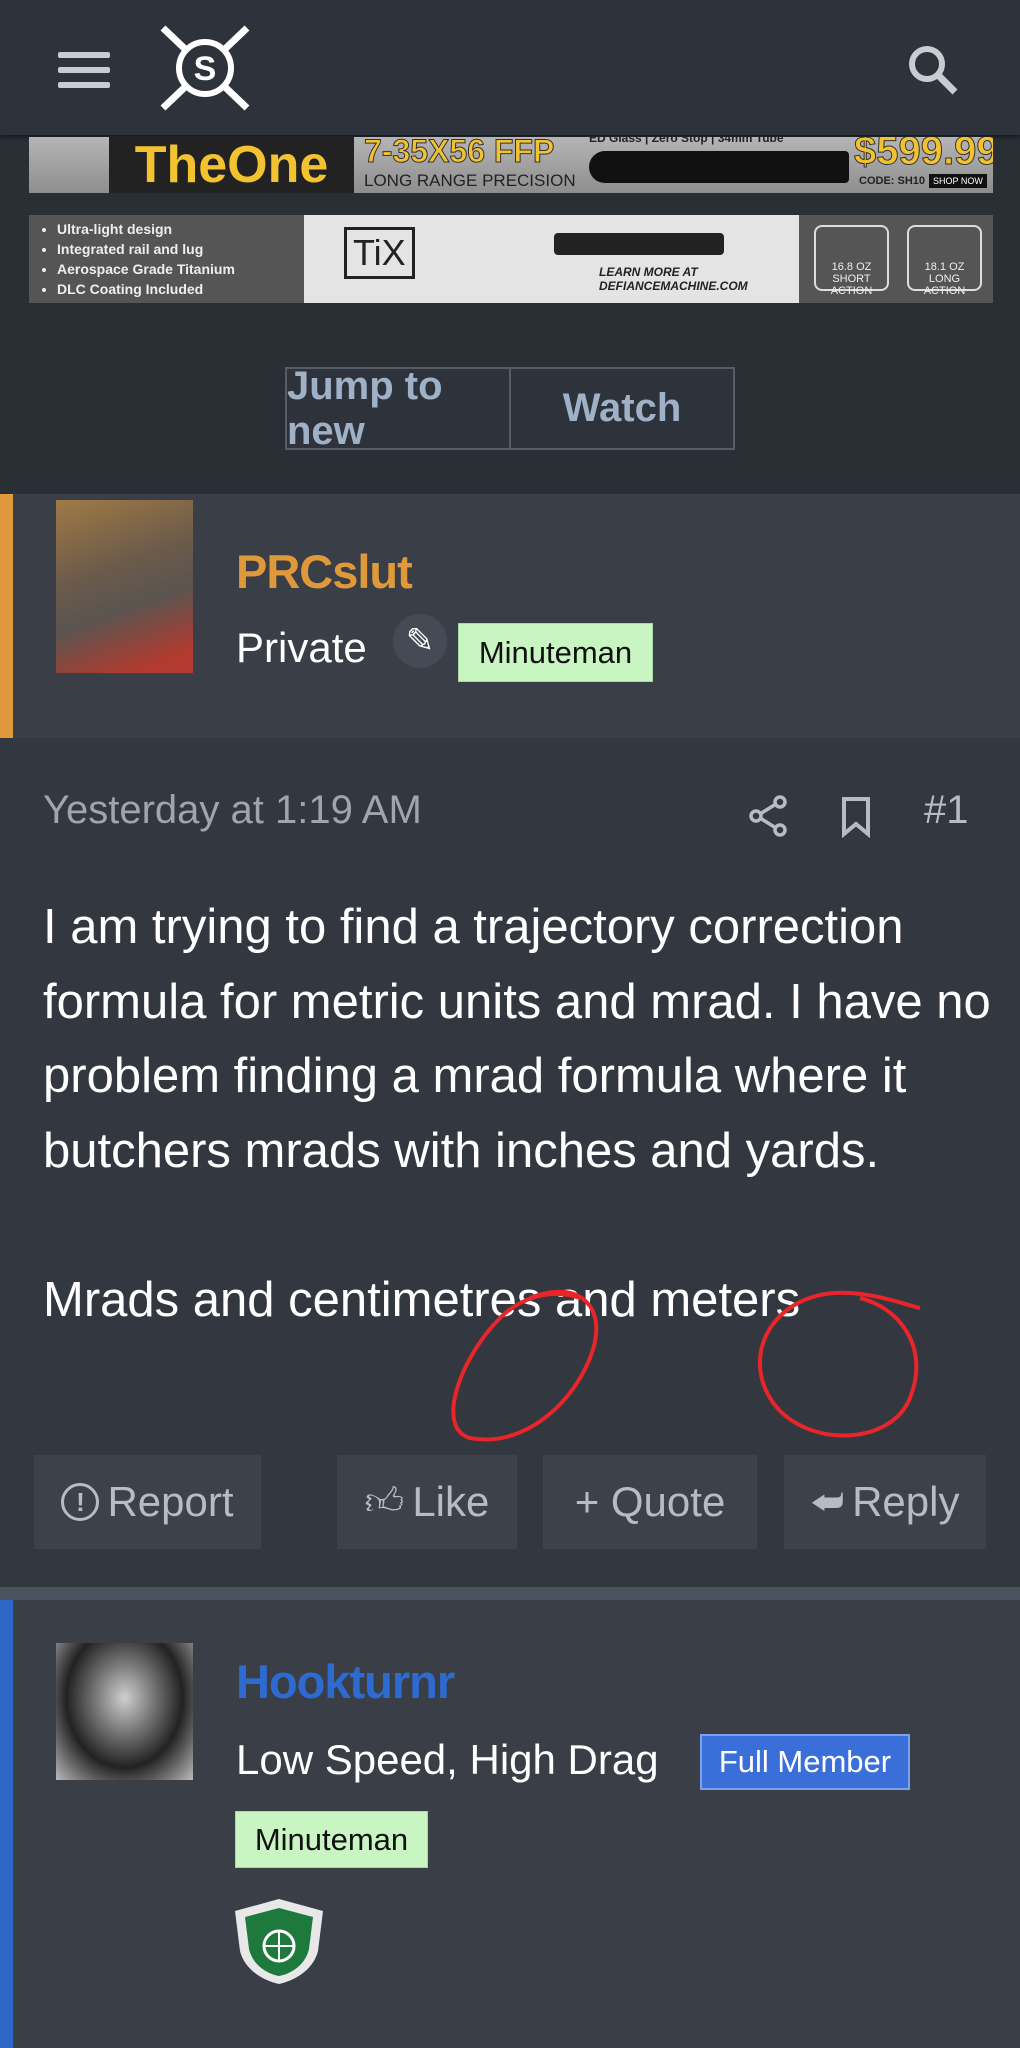  I want to click on ad-bullet: Integrated rail and lug, so click(146, 249).